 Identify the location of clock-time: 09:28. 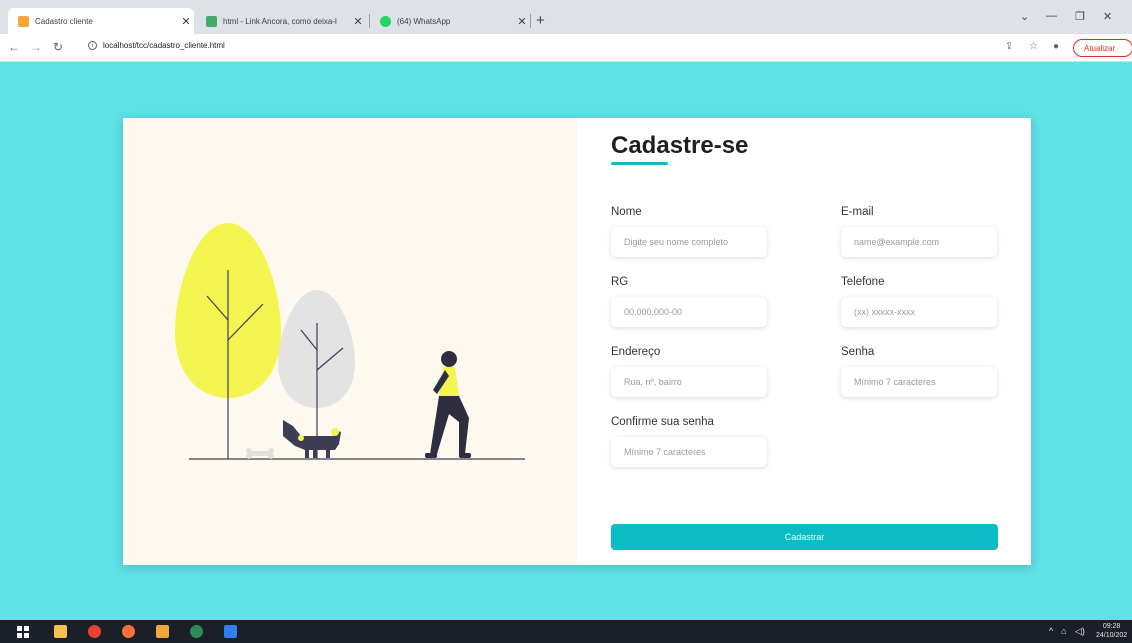
(1111, 626).